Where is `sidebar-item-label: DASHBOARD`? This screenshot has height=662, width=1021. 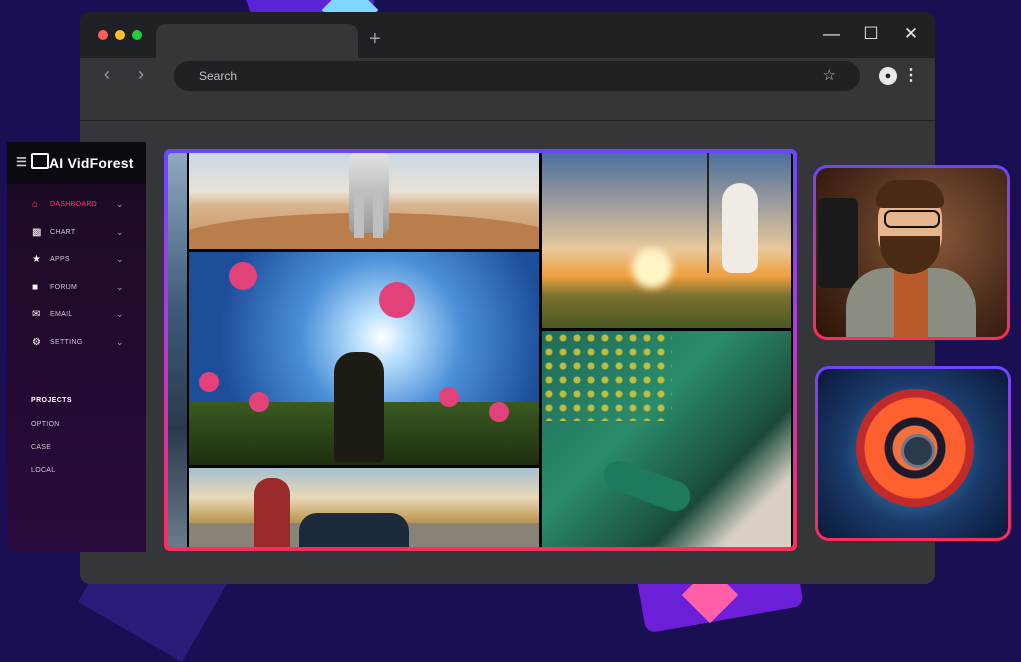 sidebar-item-label: DASHBOARD is located at coordinates (74, 204).